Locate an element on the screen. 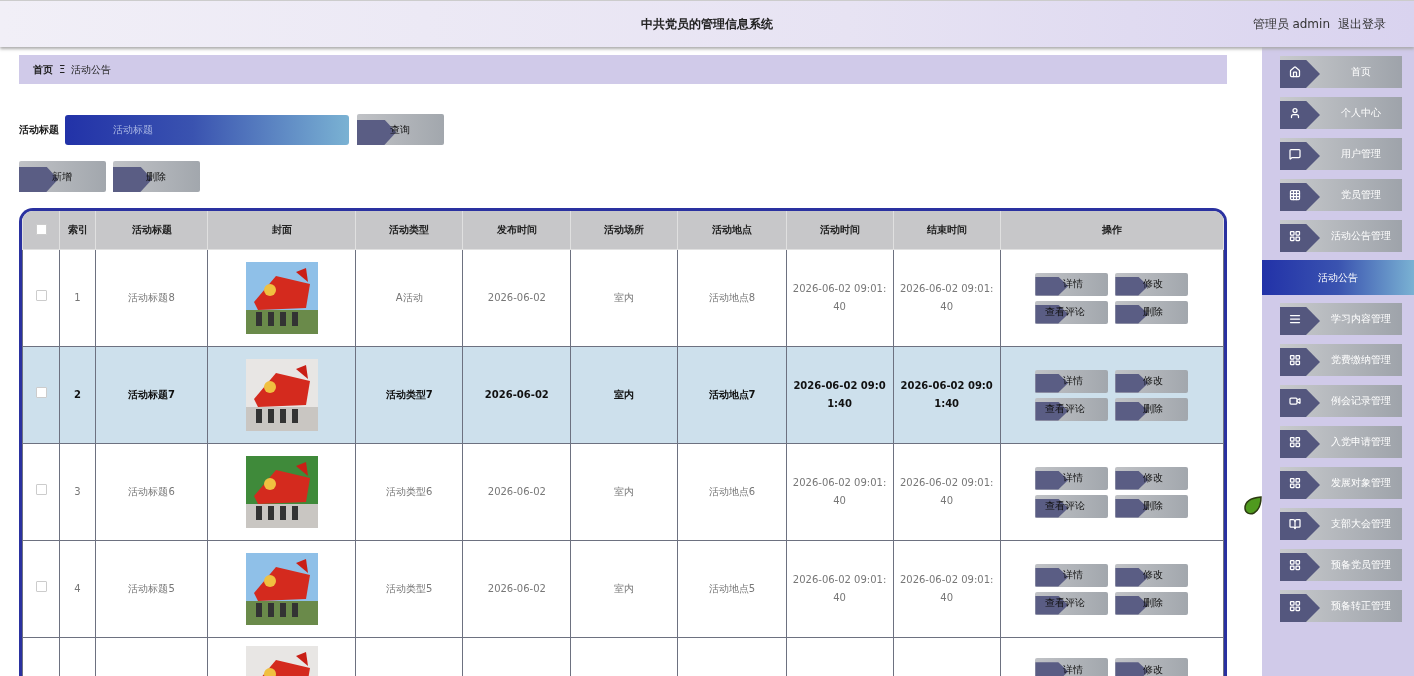 The height and width of the screenshot is (676, 1414). breadcrumb-current: 活动公告 is located at coordinates (91, 69).